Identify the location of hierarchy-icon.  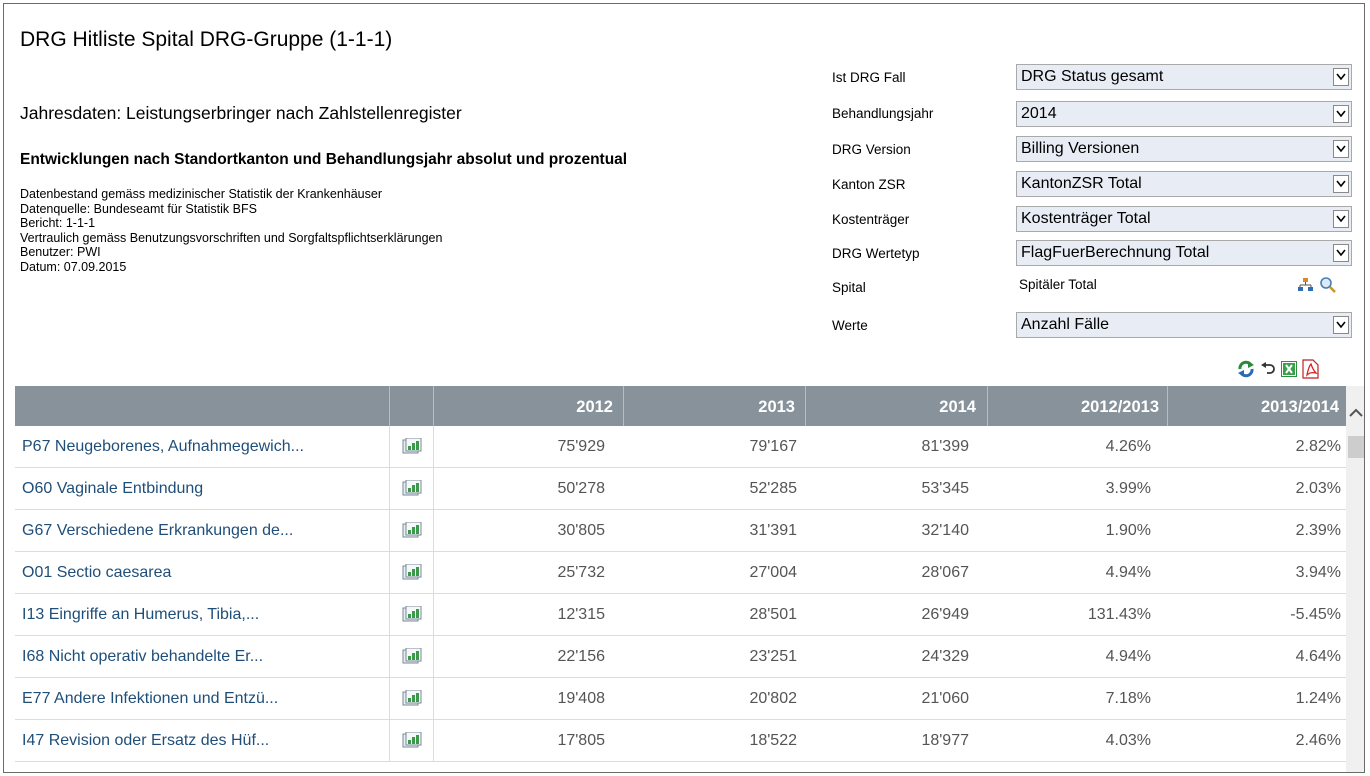
(1305, 287).